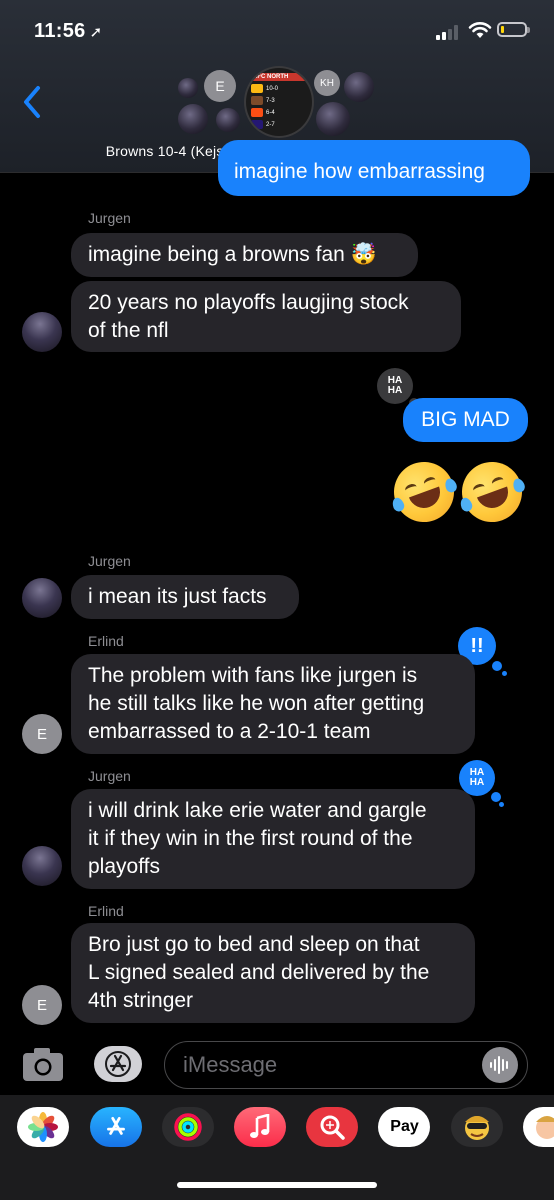  What do you see at coordinates (513, 29) in the screenshot?
I see `battery-icon` at bounding box center [513, 29].